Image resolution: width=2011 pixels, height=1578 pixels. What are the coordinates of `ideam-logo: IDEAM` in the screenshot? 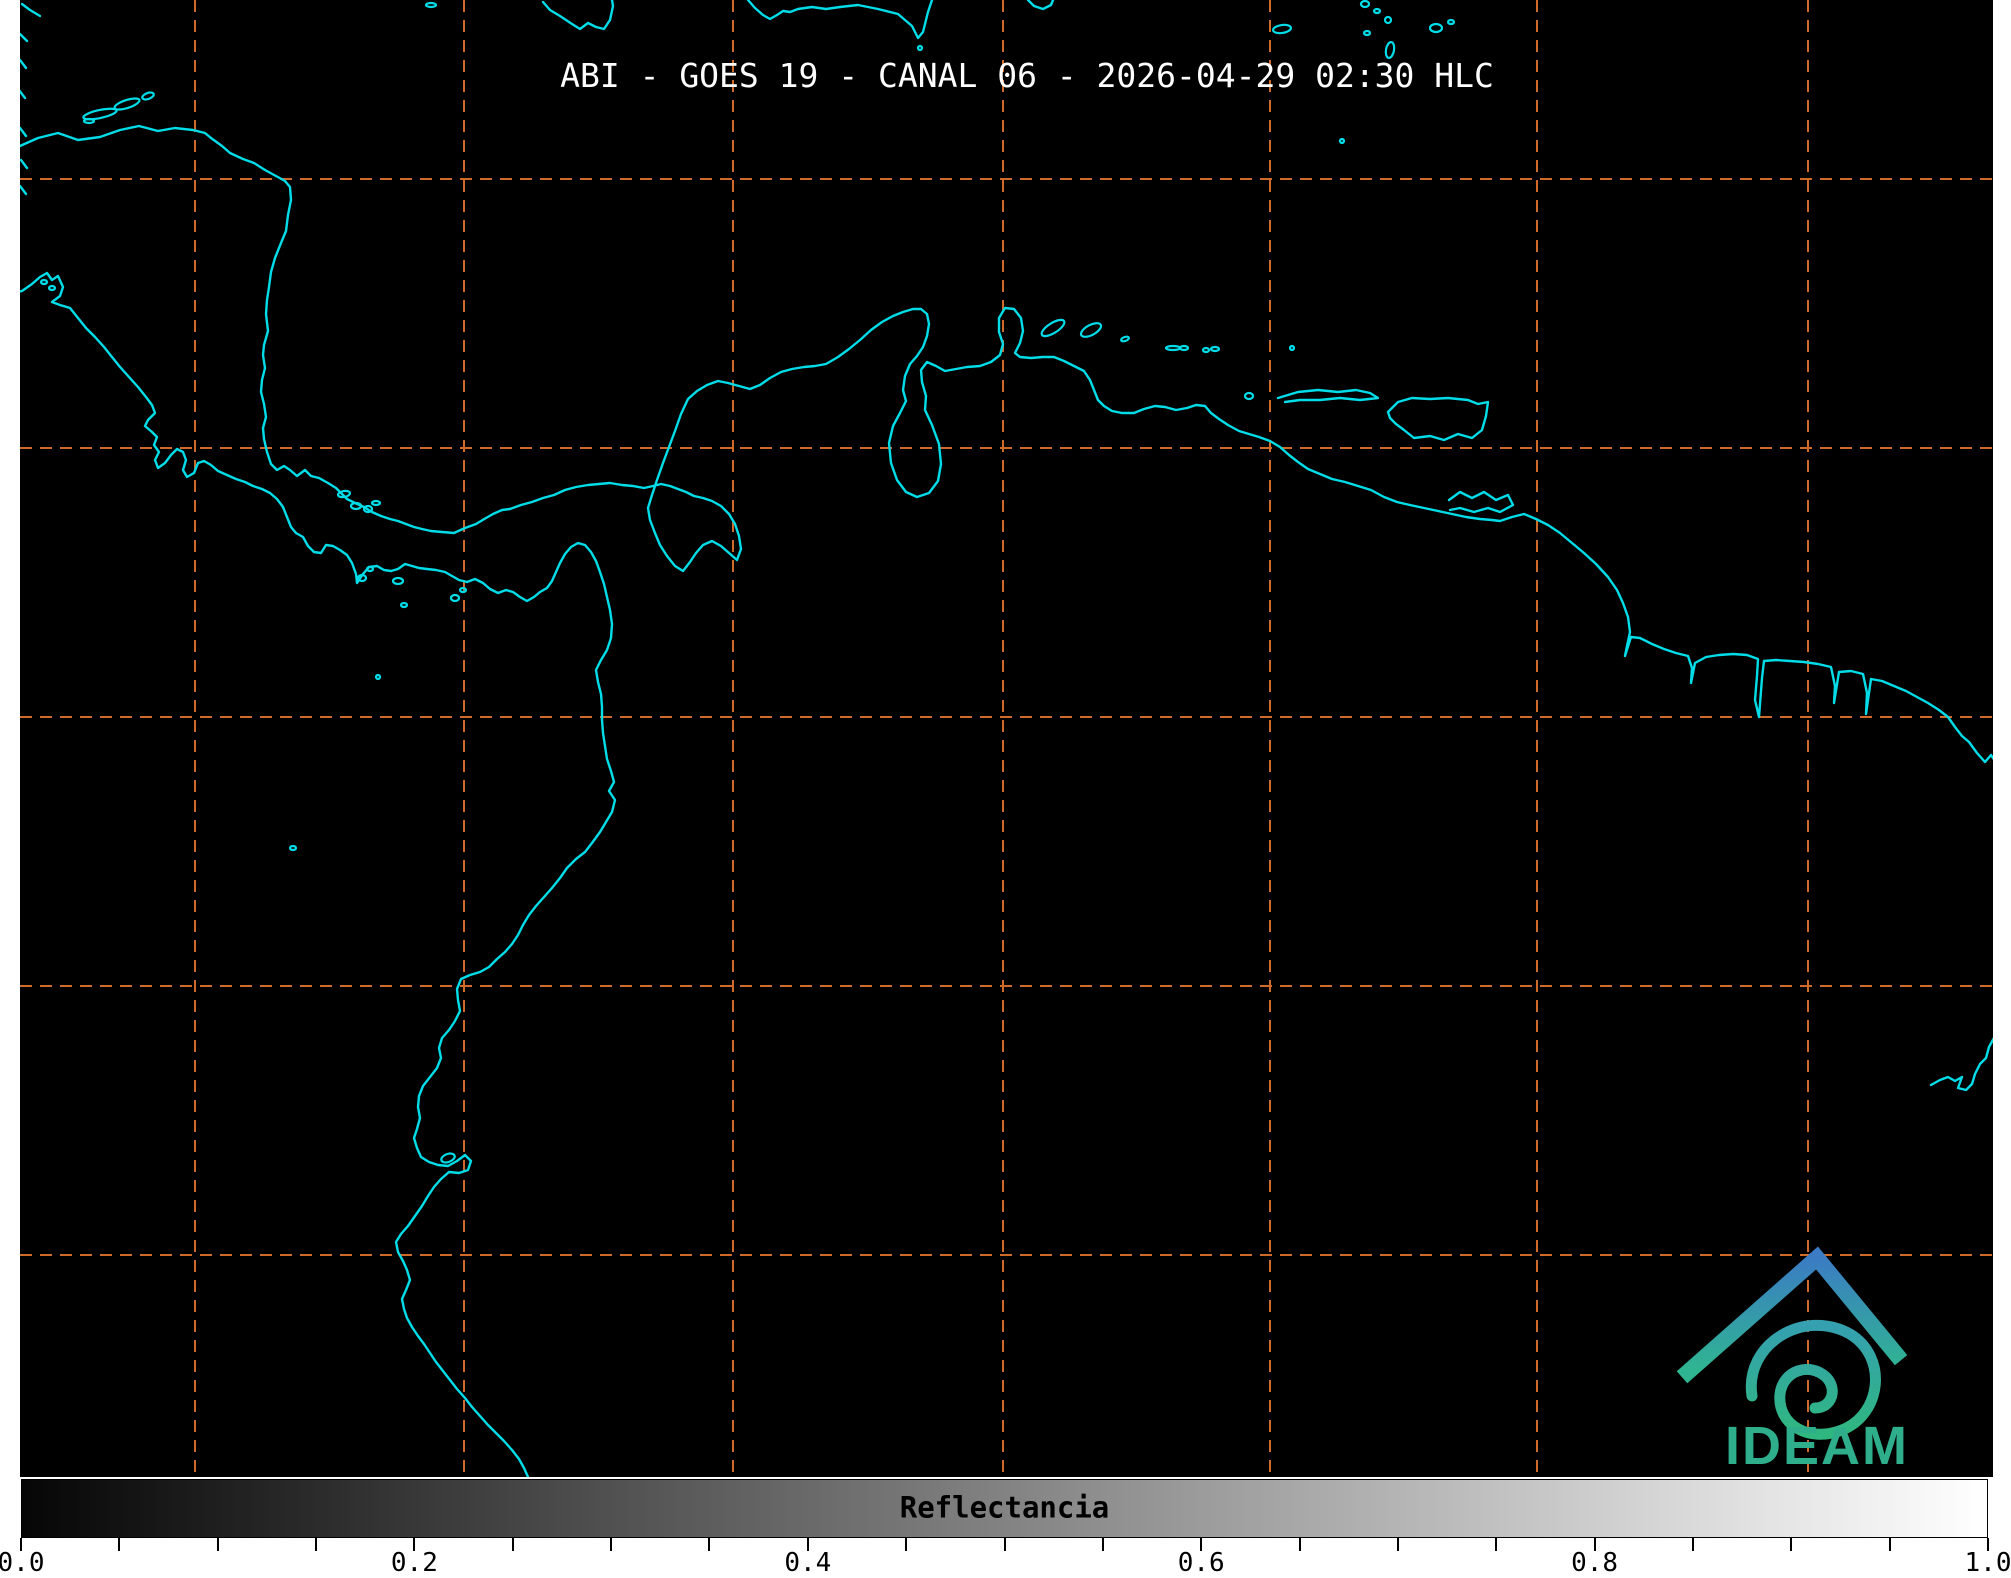 It's located at (1792, 1361).